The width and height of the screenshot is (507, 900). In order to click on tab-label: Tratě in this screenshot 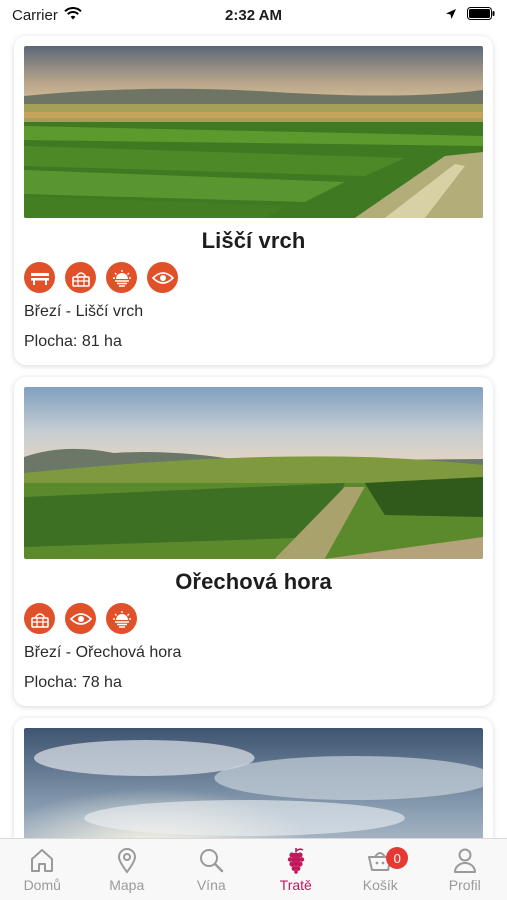, I will do `click(295, 885)`.